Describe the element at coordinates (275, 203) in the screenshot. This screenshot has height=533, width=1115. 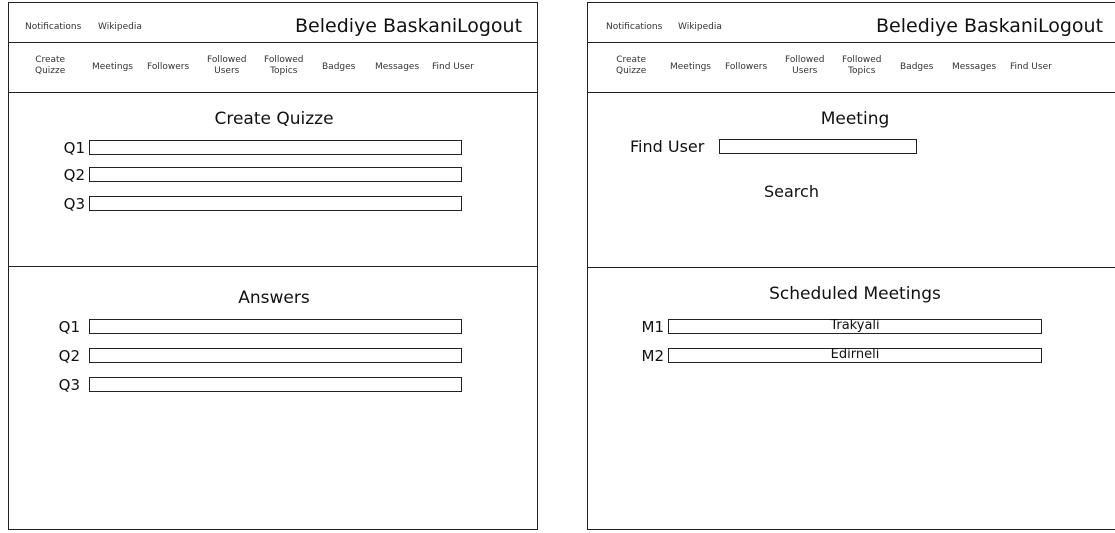
I see `question-3-input` at that location.